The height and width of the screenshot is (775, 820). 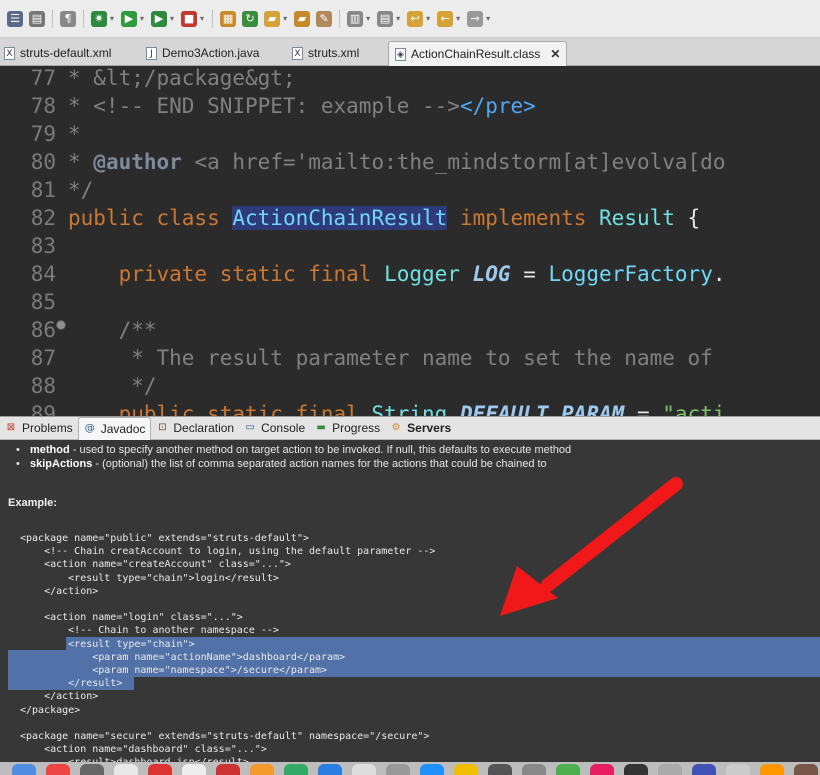 What do you see at coordinates (250, 18) in the screenshot?
I see `refresh-icon: ↻` at bounding box center [250, 18].